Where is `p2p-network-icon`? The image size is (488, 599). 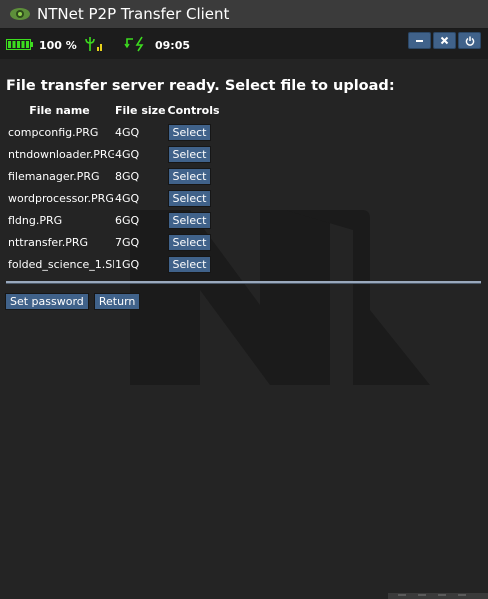
p2p-network-icon is located at coordinates (134, 44).